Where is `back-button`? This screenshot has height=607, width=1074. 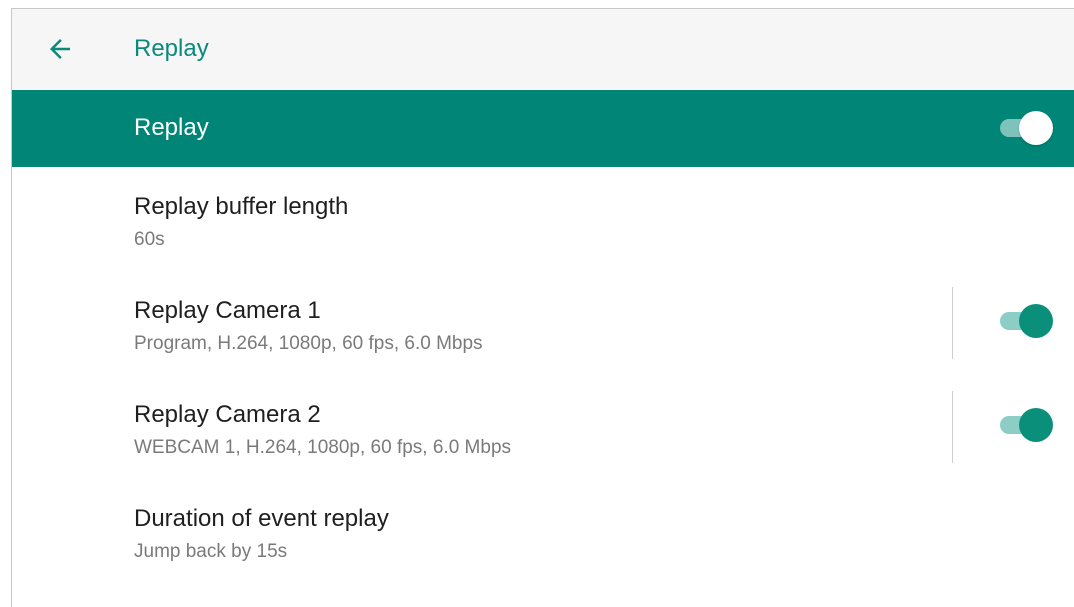 back-button is located at coordinates (60, 49).